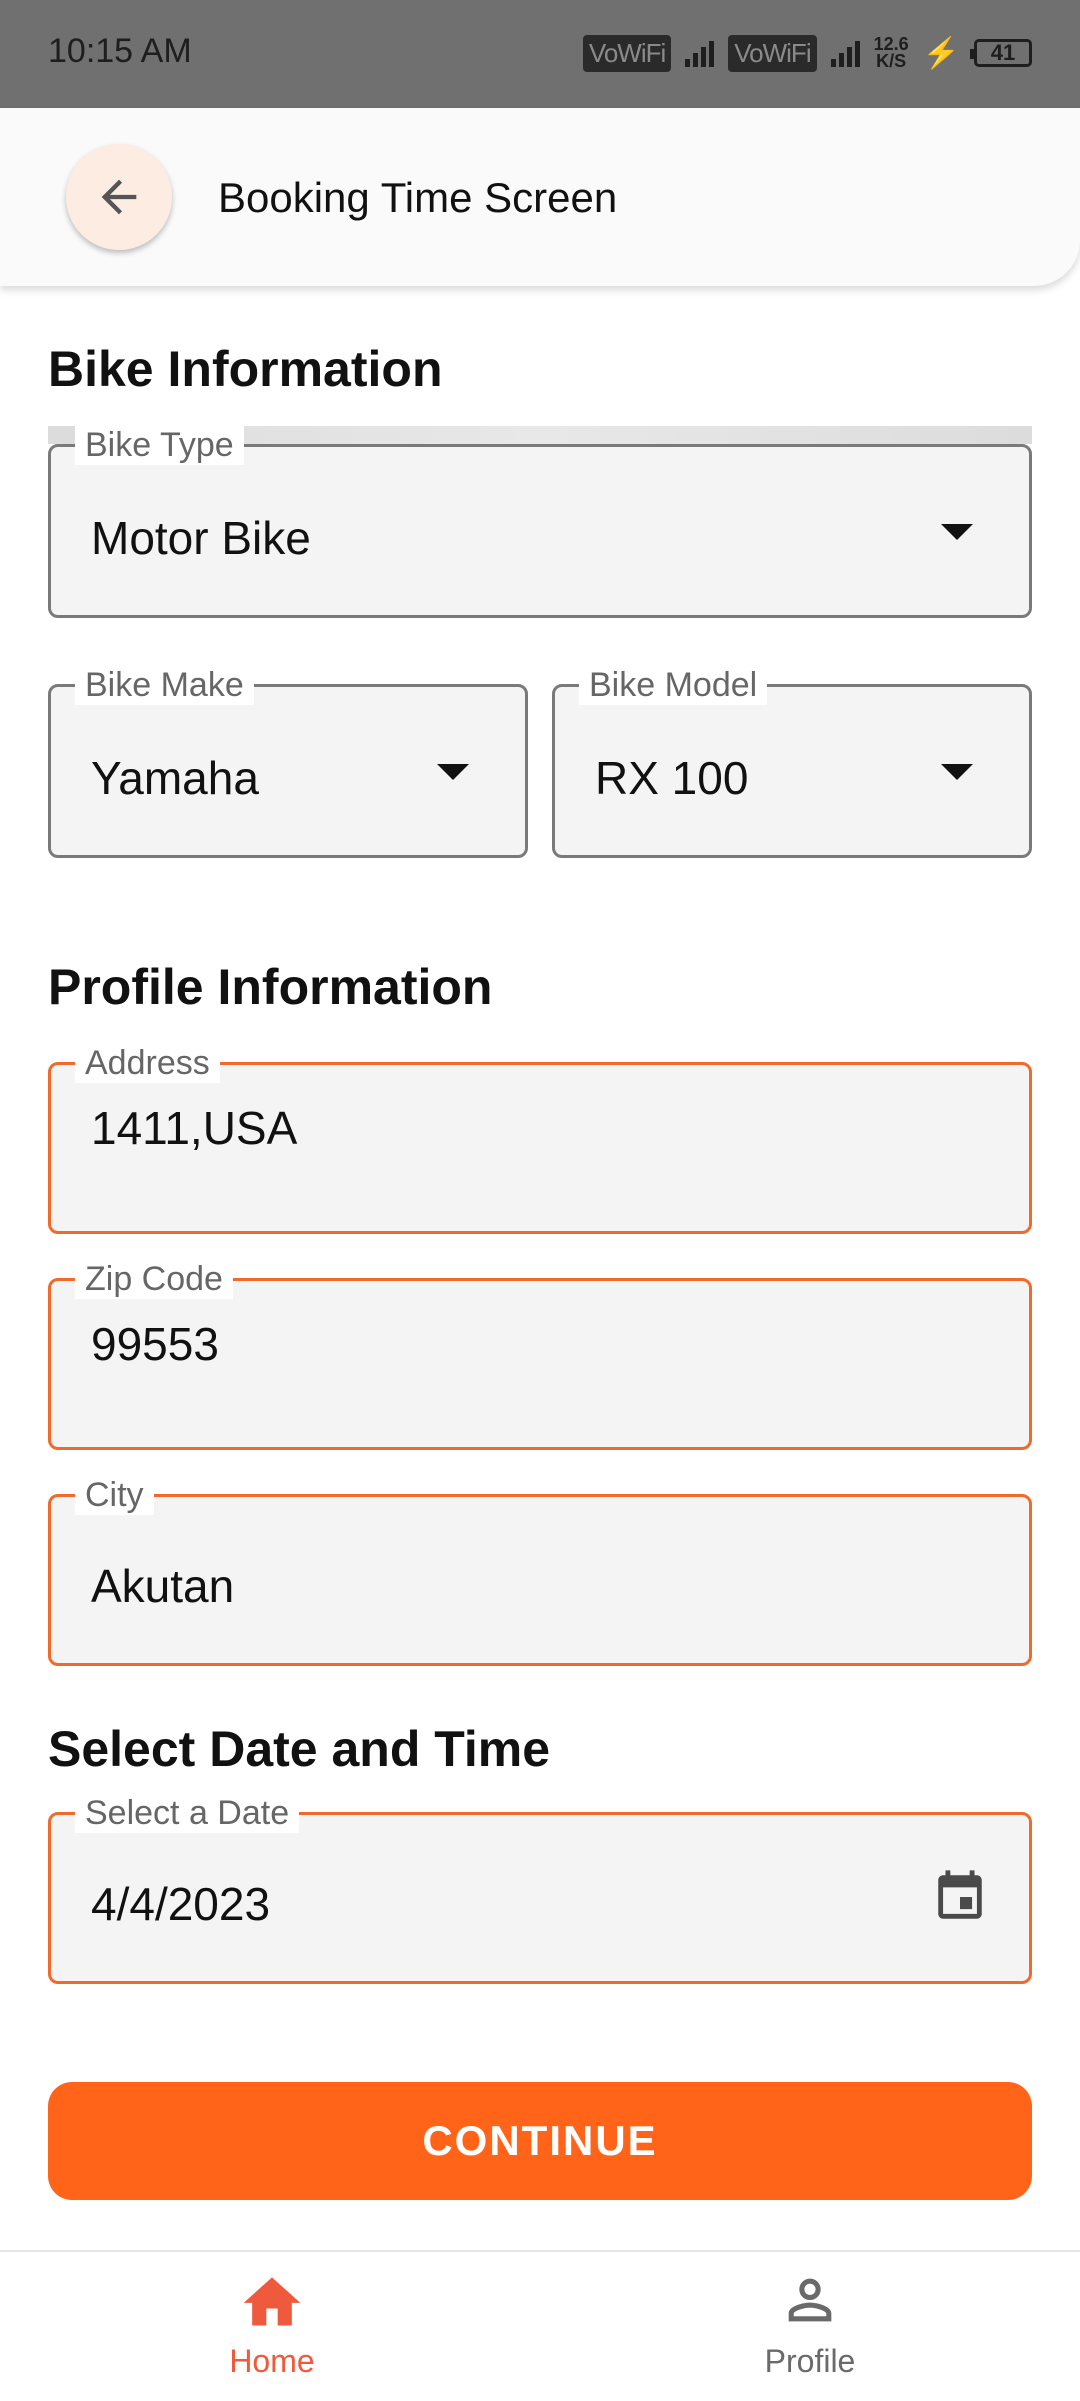  Describe the element at coordinates (114, 1495) in the screenshot. I see `city-label: City` at that location.